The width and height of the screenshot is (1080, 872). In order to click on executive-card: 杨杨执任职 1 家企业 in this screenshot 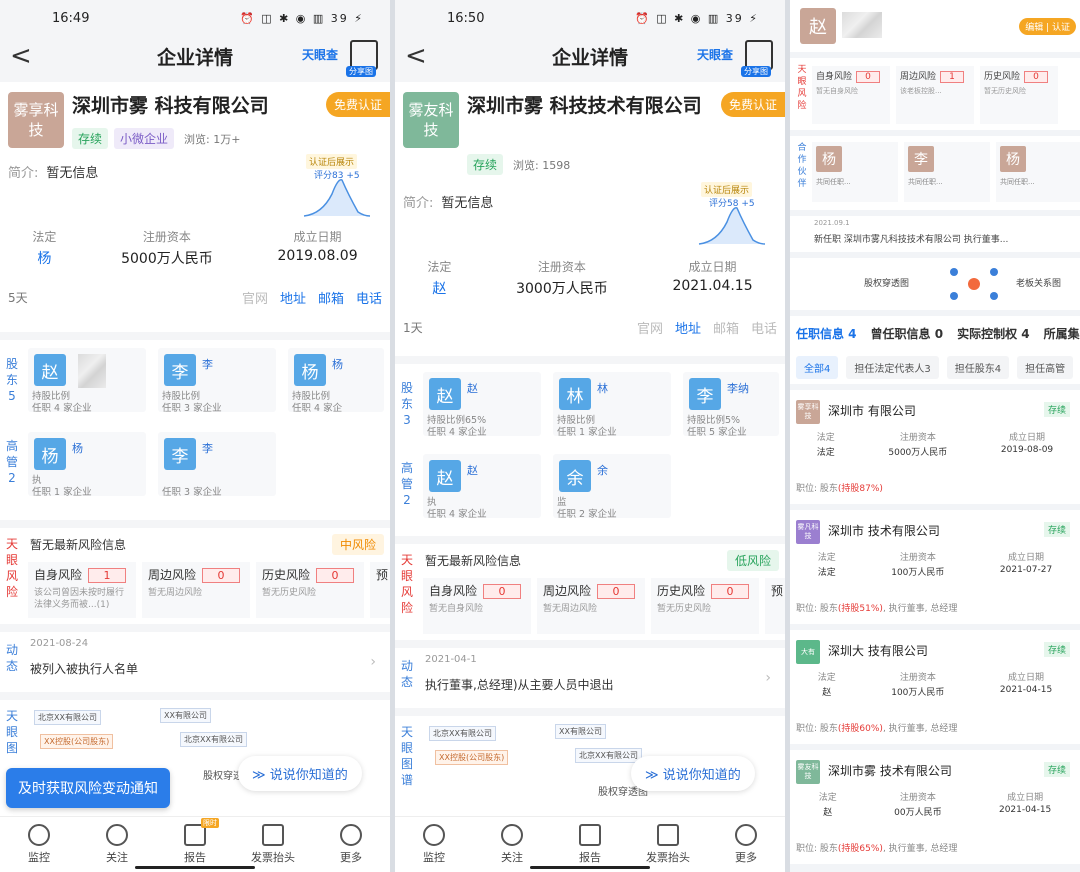, I will do `click(87, 465)`.